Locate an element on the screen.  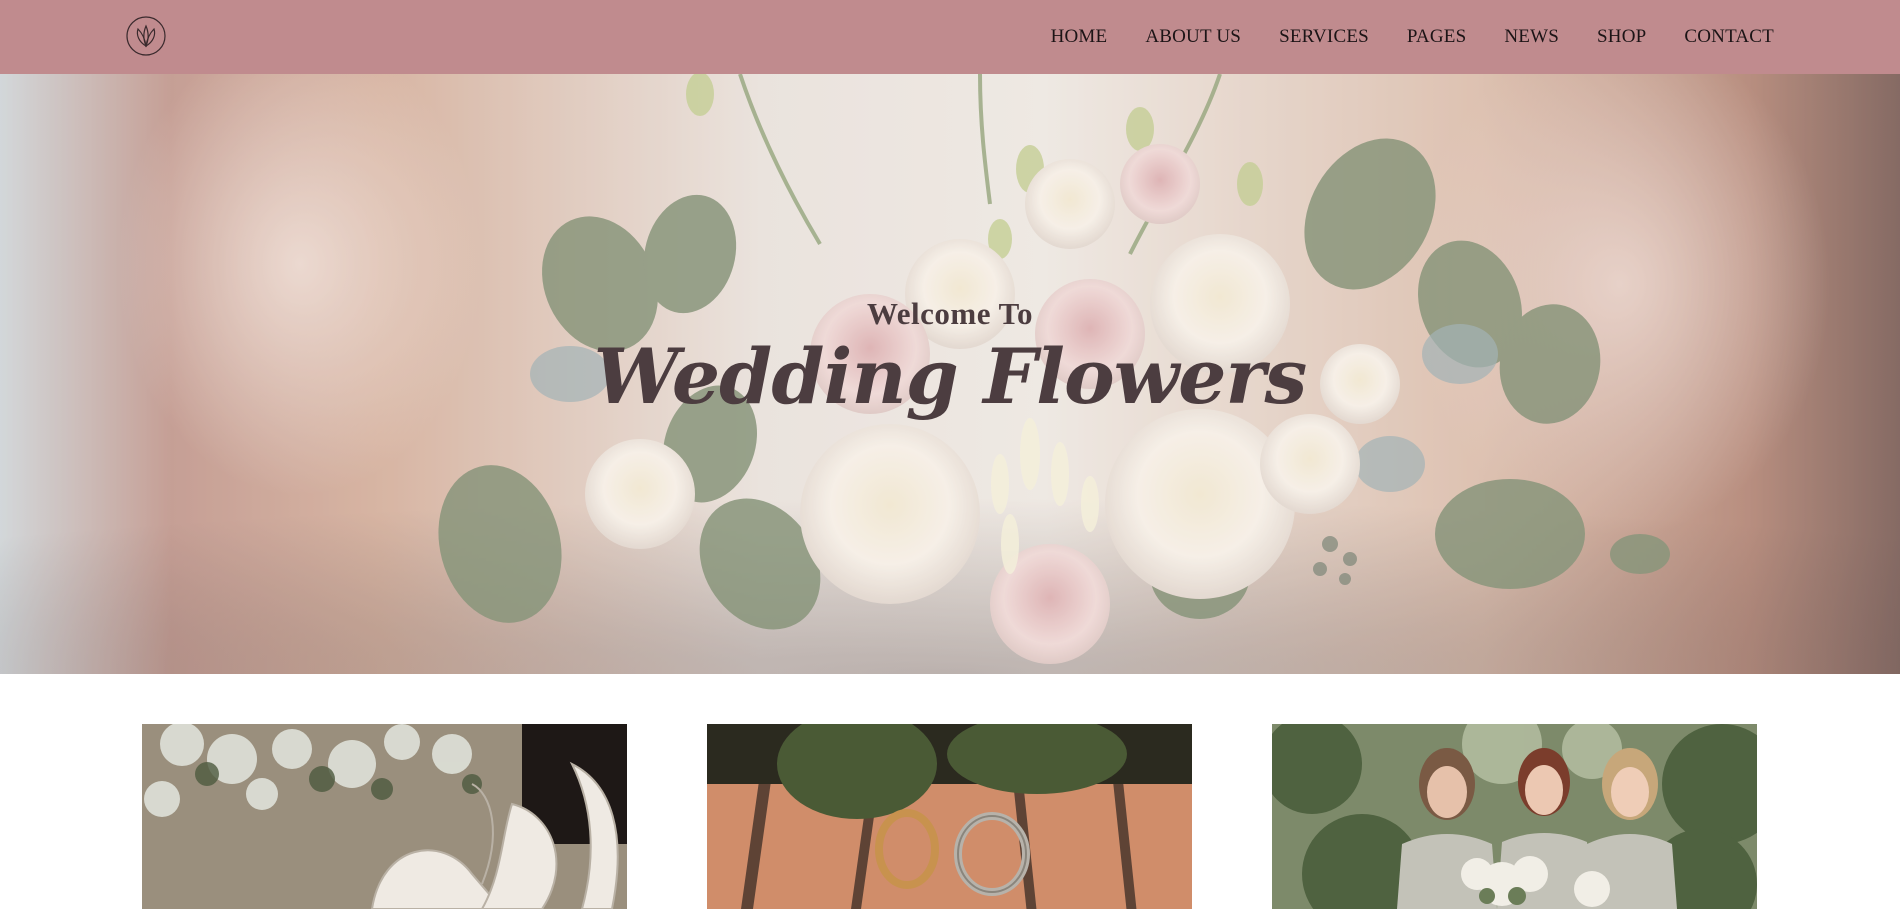
bridesmaids-photo is located at coordinates (1514, 816).